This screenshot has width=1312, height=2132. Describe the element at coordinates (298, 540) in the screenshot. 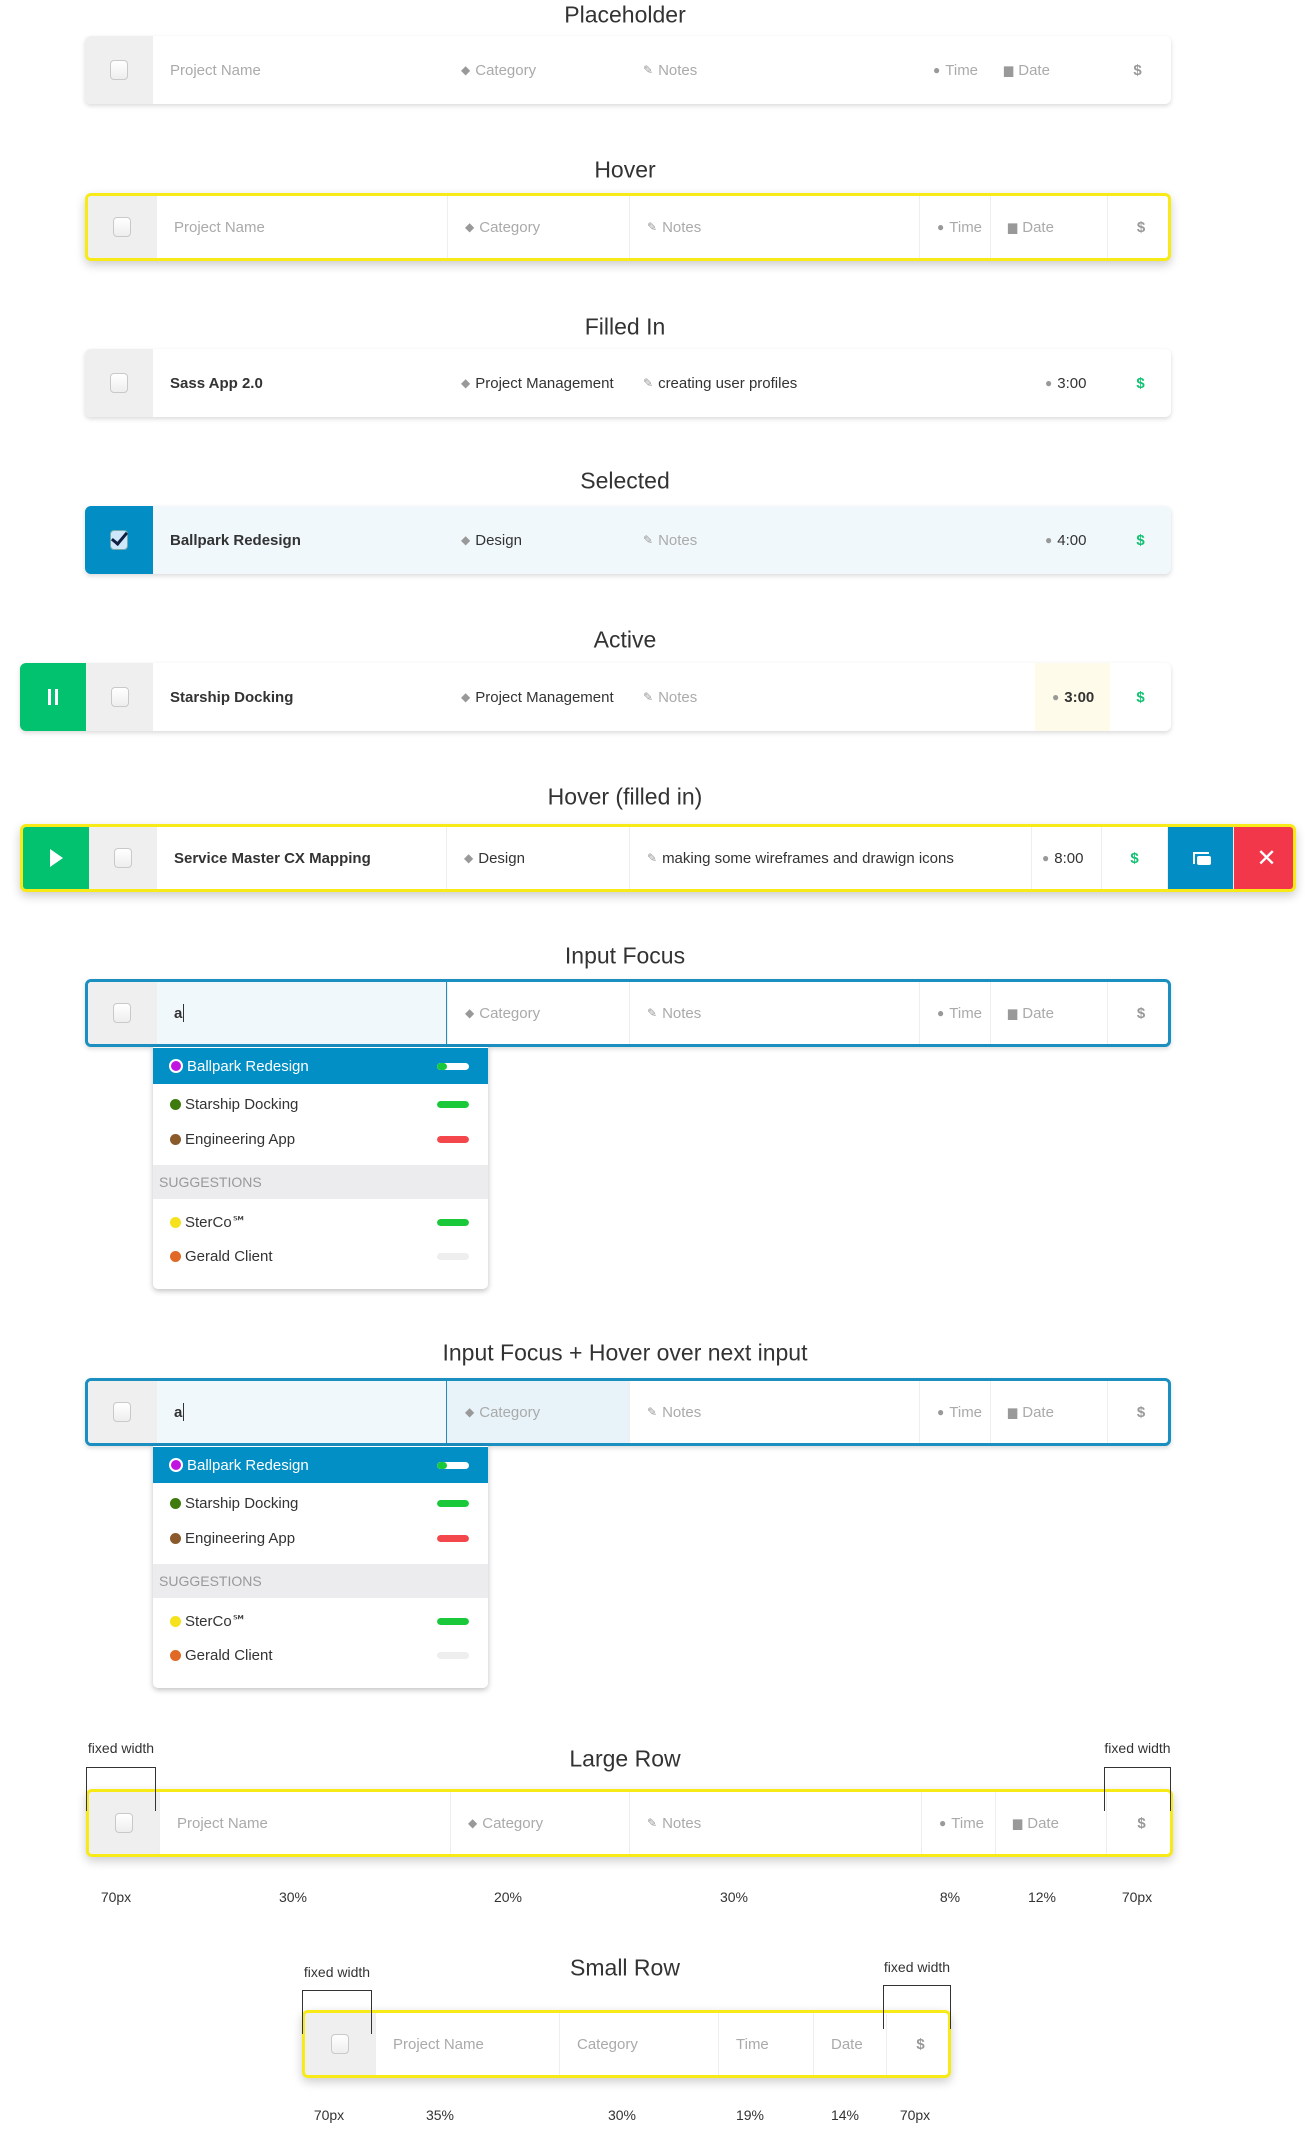

I see `name-field: Ballpark Redesign` at that location.